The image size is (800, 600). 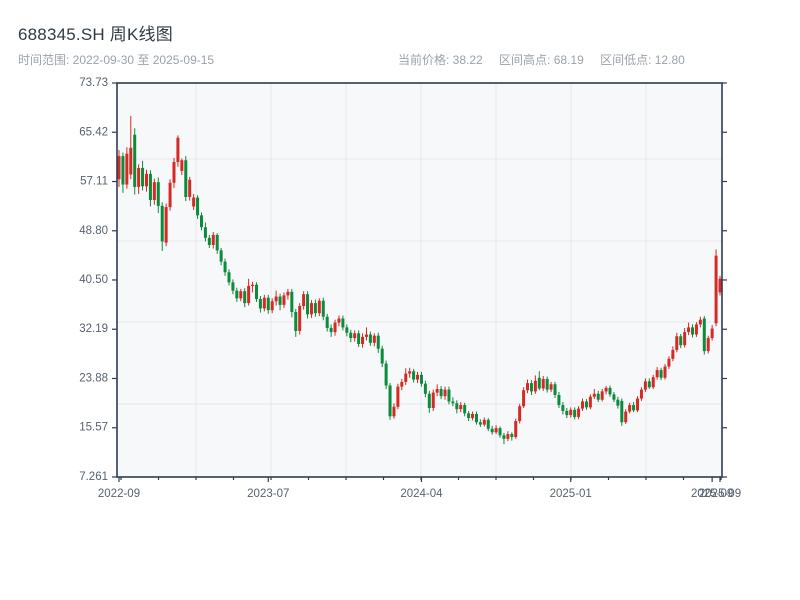 I want to click on y-tick-label: 7.261, so click(x=93, y=477).